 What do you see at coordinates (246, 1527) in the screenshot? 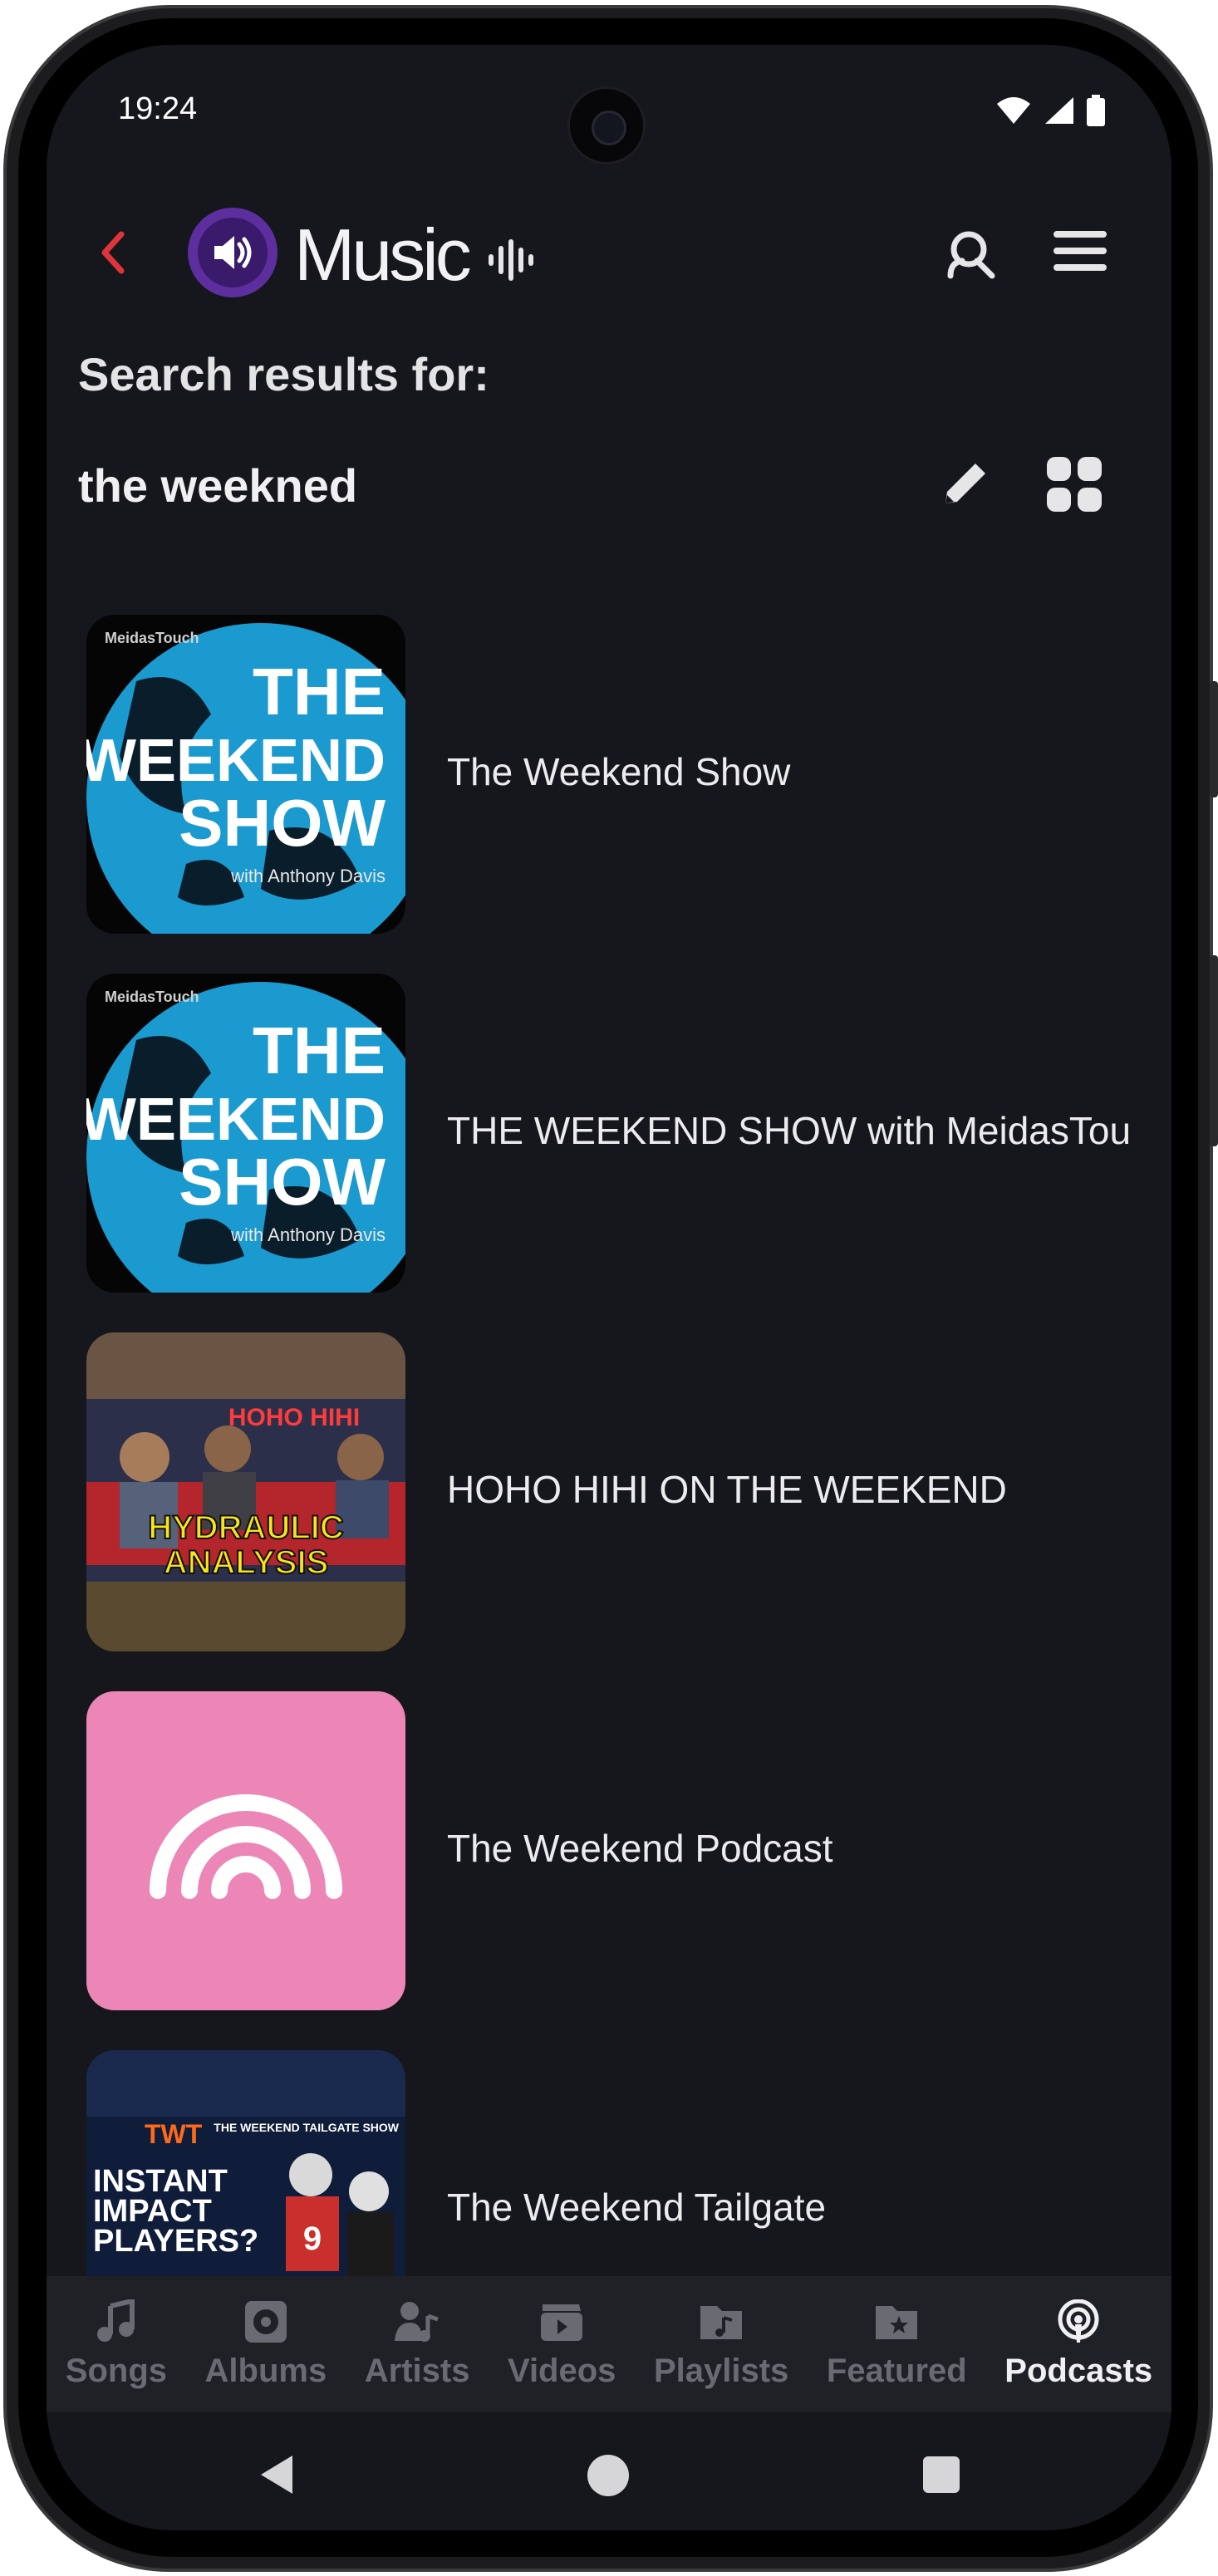
I see `svg-text: HYDRAULIC` at bounding box center [246, 1527].